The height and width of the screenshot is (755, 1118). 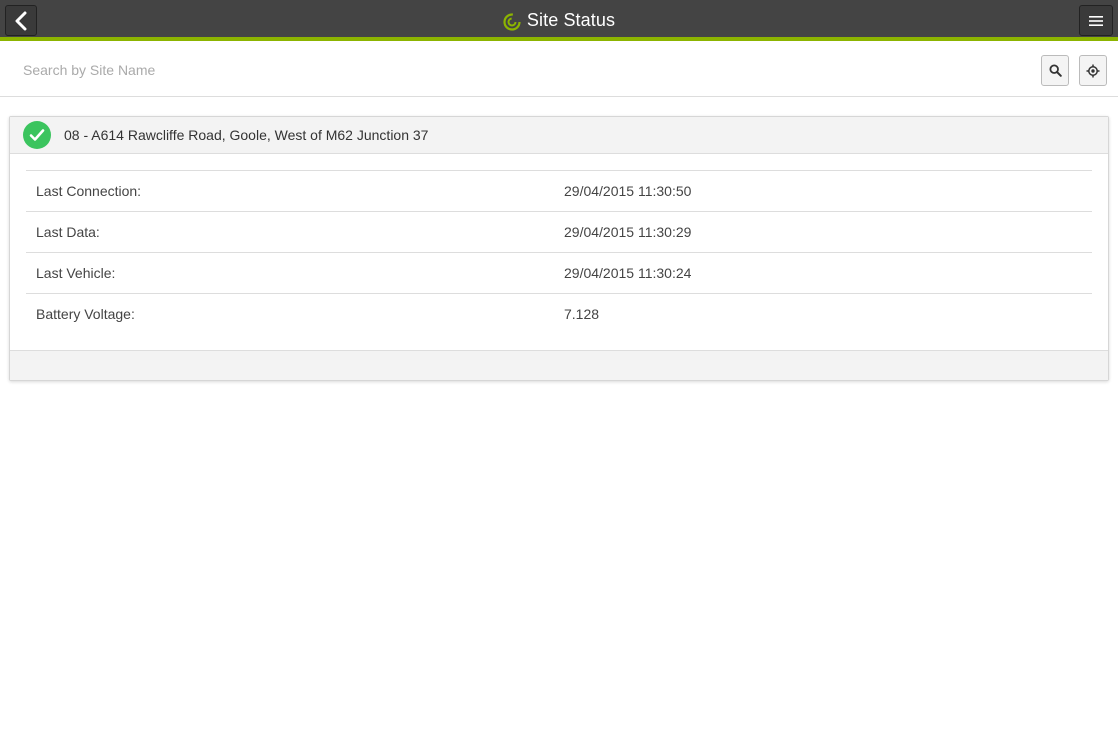 What do you see at coordinates (290, 273) in the screenshot?
I see `detail-label: Last Vehicle:` at bounding box center [290, 273].